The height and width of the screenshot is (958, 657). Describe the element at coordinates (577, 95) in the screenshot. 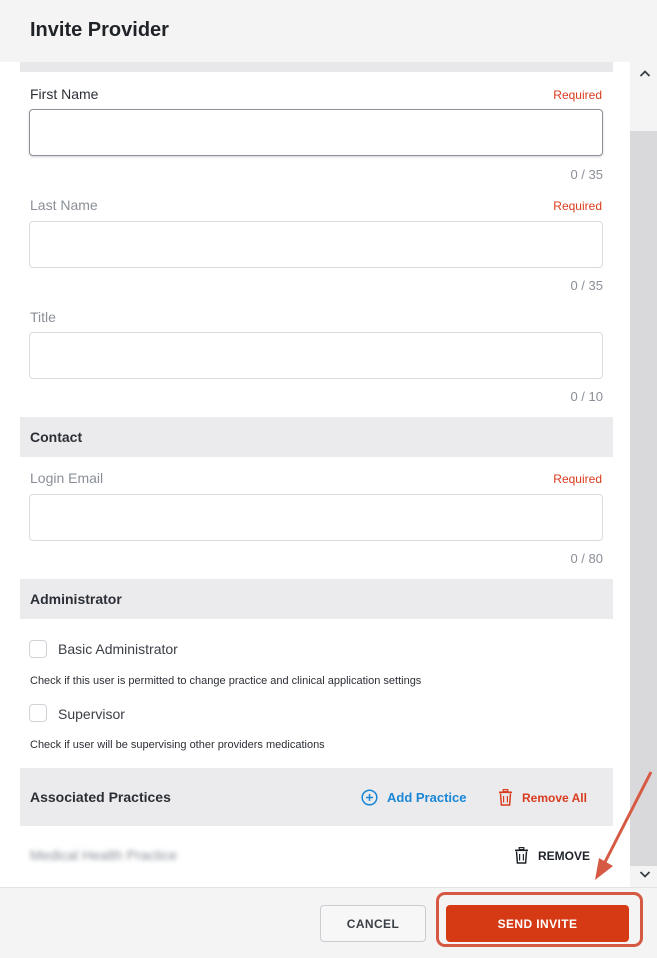

I see `first-name-required: Required` at that location.